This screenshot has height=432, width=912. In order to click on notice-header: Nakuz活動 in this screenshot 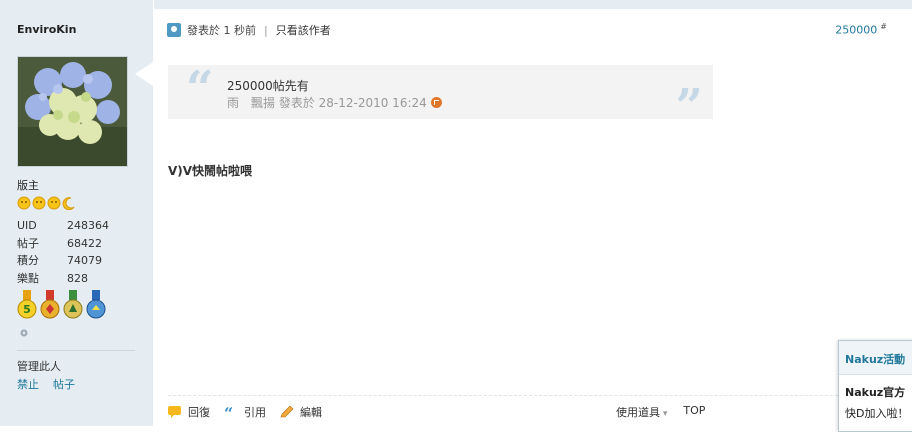, I will do `click(875, 358)`.